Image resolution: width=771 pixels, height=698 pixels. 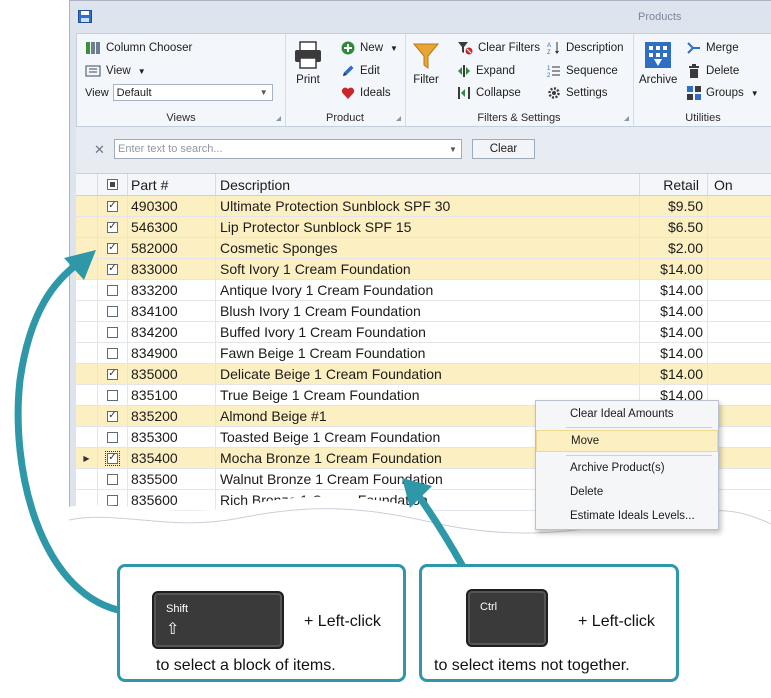 I want to click on shift-key-label: Shift, so click(x=177, y=609).